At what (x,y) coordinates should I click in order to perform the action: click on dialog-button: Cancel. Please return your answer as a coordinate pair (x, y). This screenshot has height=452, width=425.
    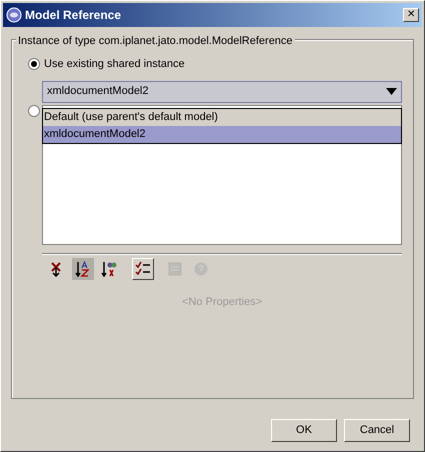
    Looking at the image, I should click on (377, 430).